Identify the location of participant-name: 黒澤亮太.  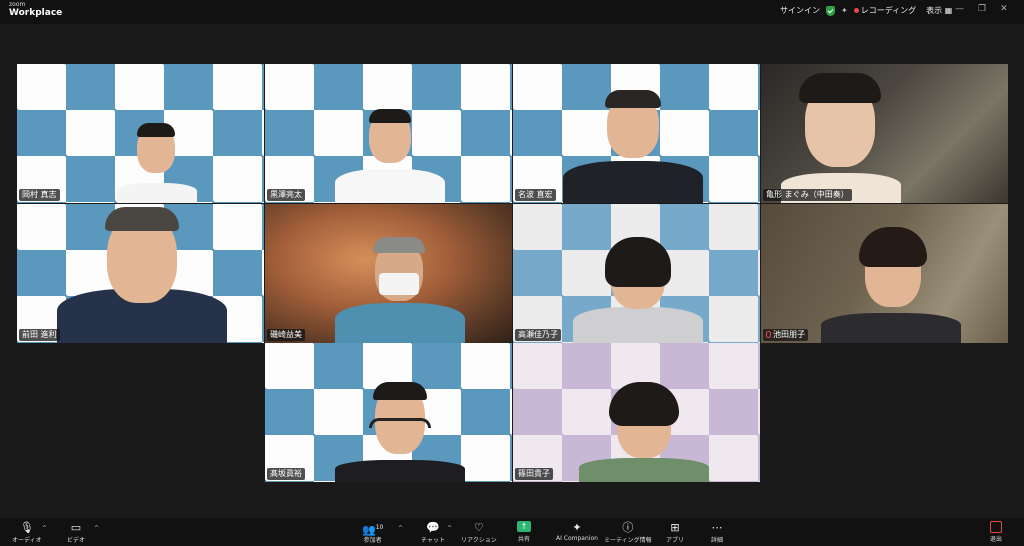
(286, 195).